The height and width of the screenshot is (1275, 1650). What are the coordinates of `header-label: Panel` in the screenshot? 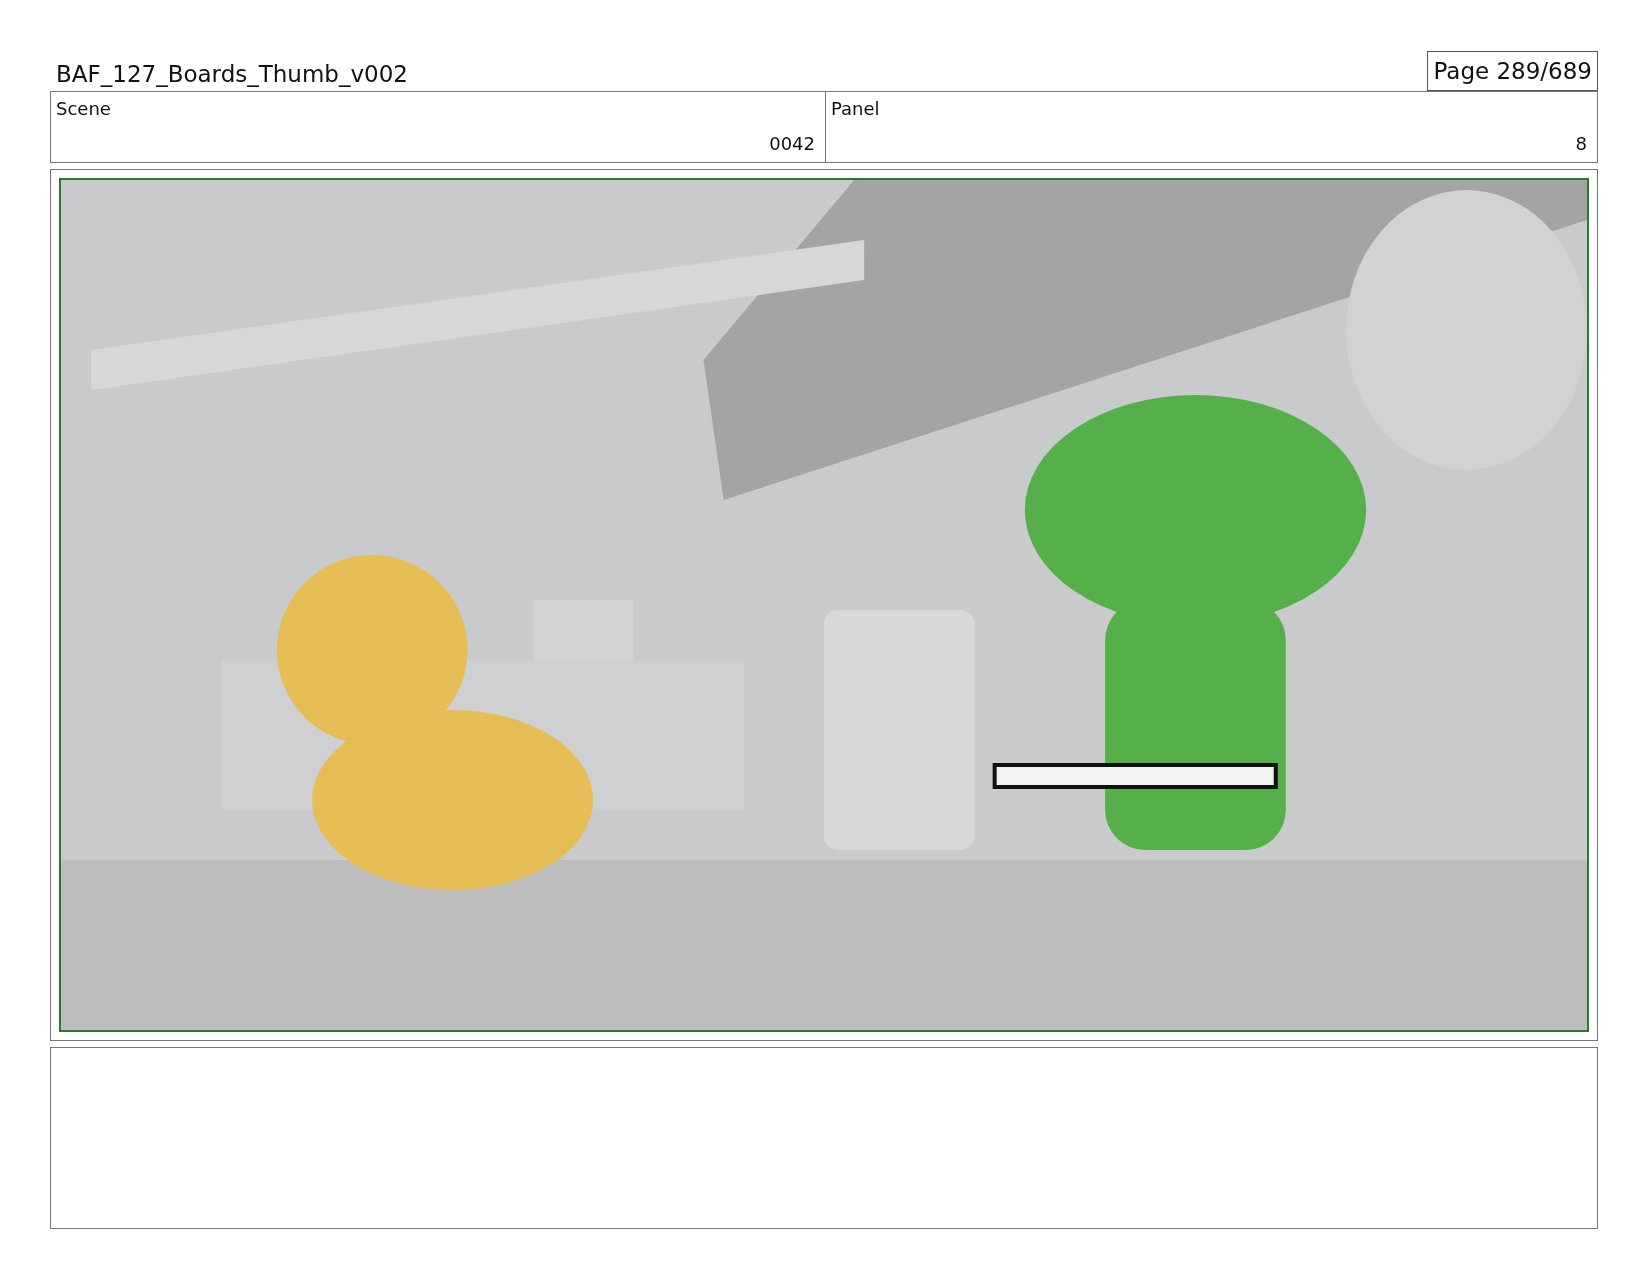 It's located at (856, 108).